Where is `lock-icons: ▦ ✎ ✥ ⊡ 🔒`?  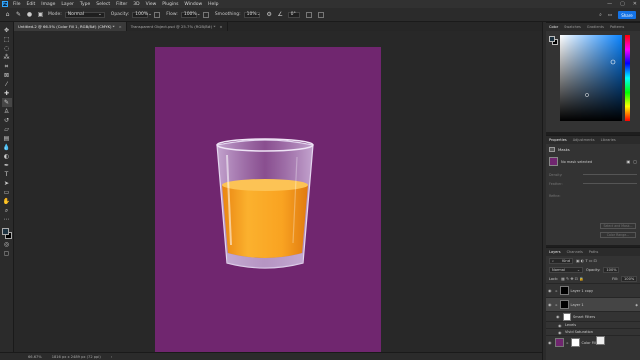
lock-icons: ▦ ✎ ✥ ⊡ 🔒 is located at coordinates (572, 278).